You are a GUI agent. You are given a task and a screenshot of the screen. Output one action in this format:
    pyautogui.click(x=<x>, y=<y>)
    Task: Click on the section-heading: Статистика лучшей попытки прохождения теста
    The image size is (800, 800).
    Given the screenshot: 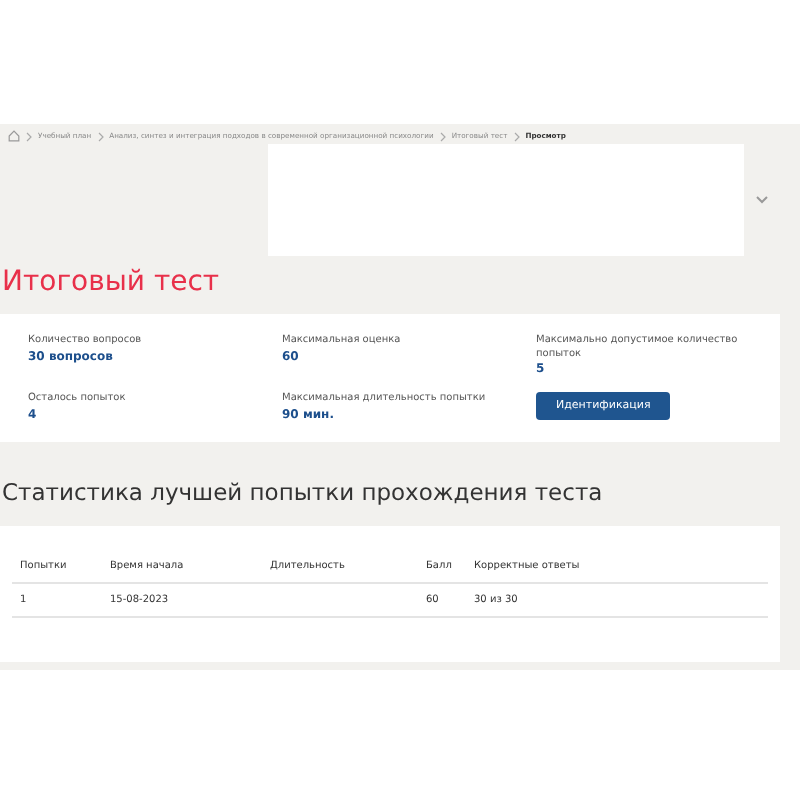 What is the action you would take?
    pyautogui.click(x=303, y=491)
    